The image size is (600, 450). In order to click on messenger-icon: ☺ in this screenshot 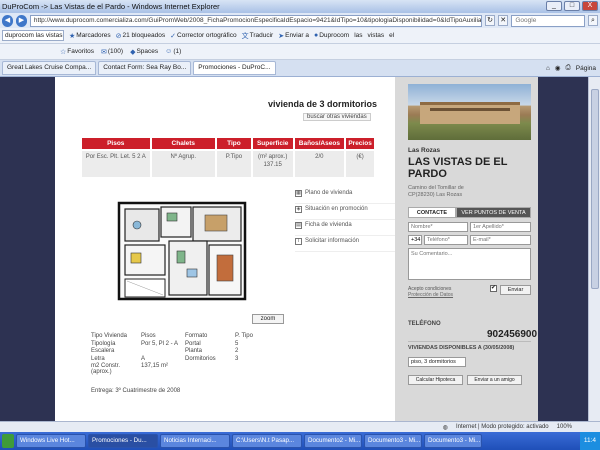, I will do `click(169, 51)`.